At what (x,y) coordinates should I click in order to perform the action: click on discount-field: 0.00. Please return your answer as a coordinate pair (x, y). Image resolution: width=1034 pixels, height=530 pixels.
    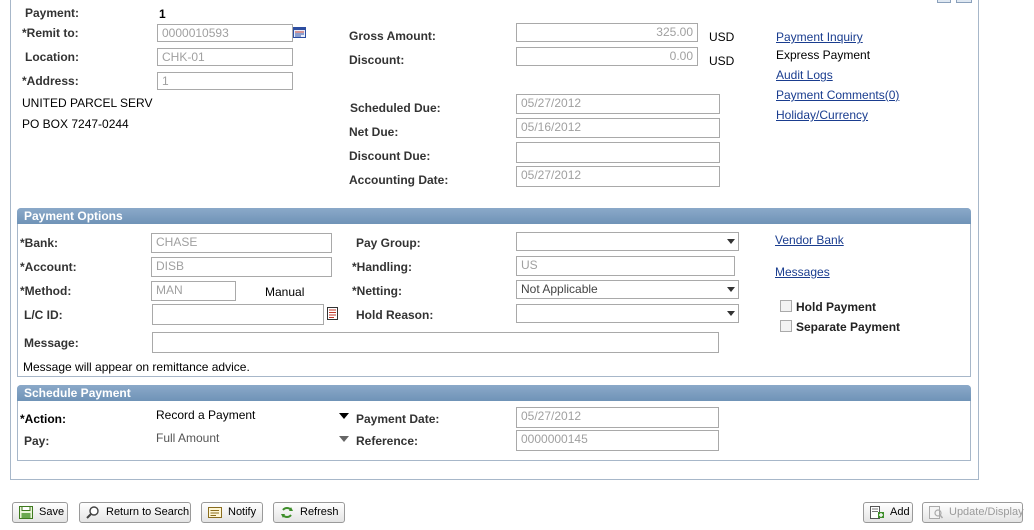
    Looking at the image, I should click on (607, 56).